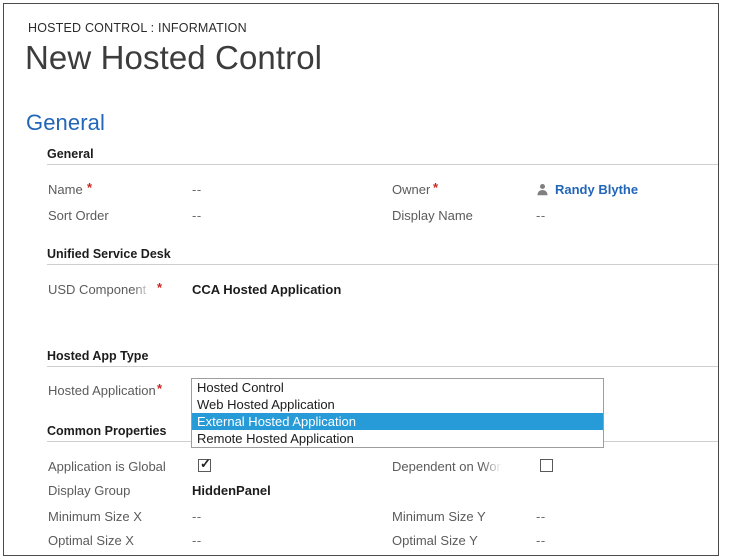 The height and width of the screenshot is (560, 730). I want to click on breadcrumb: HOSTED CONTROL : INFORMATION, so click(137, 28).